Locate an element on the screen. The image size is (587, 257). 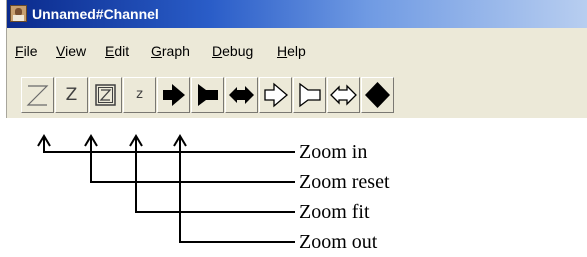
zoom-out-annotation: Zoom out is located at coordinates (338, 242).